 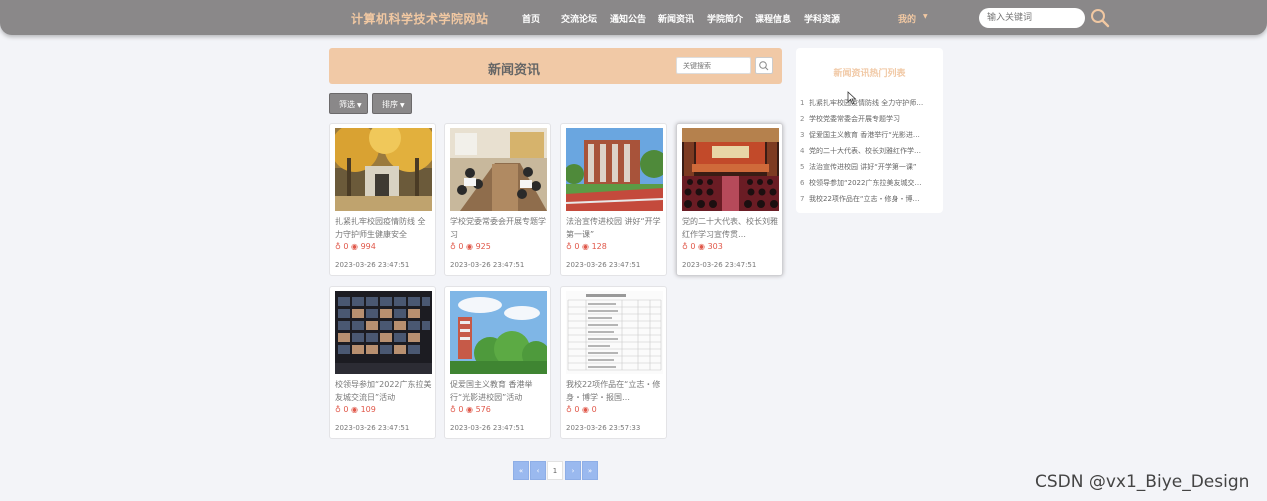 I want to click on page-1-button: 1, so click(x=555, y=470).